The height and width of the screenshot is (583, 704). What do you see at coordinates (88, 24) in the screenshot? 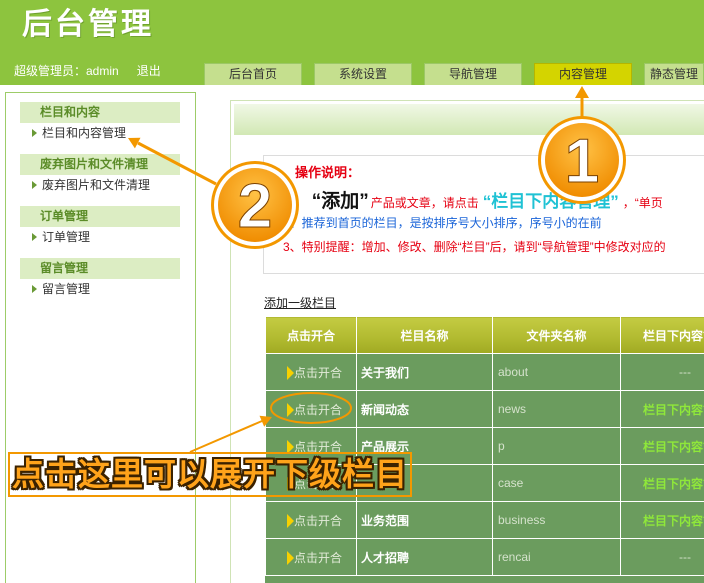
I see `app-title: 后台管理` at bounding box center [88, 24].